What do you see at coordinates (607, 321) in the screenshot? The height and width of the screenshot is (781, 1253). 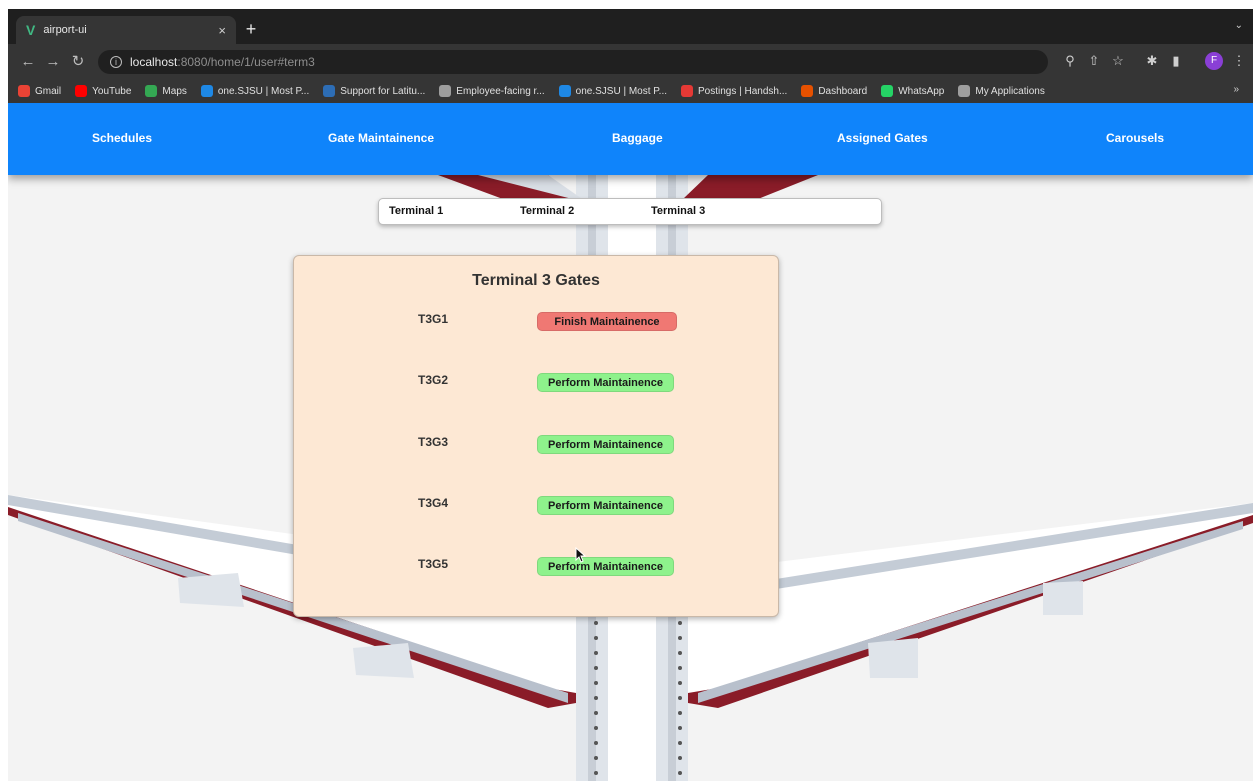 I see `finish-maintainence-button: Finish Maintainence` at bounding box center [607, 321].